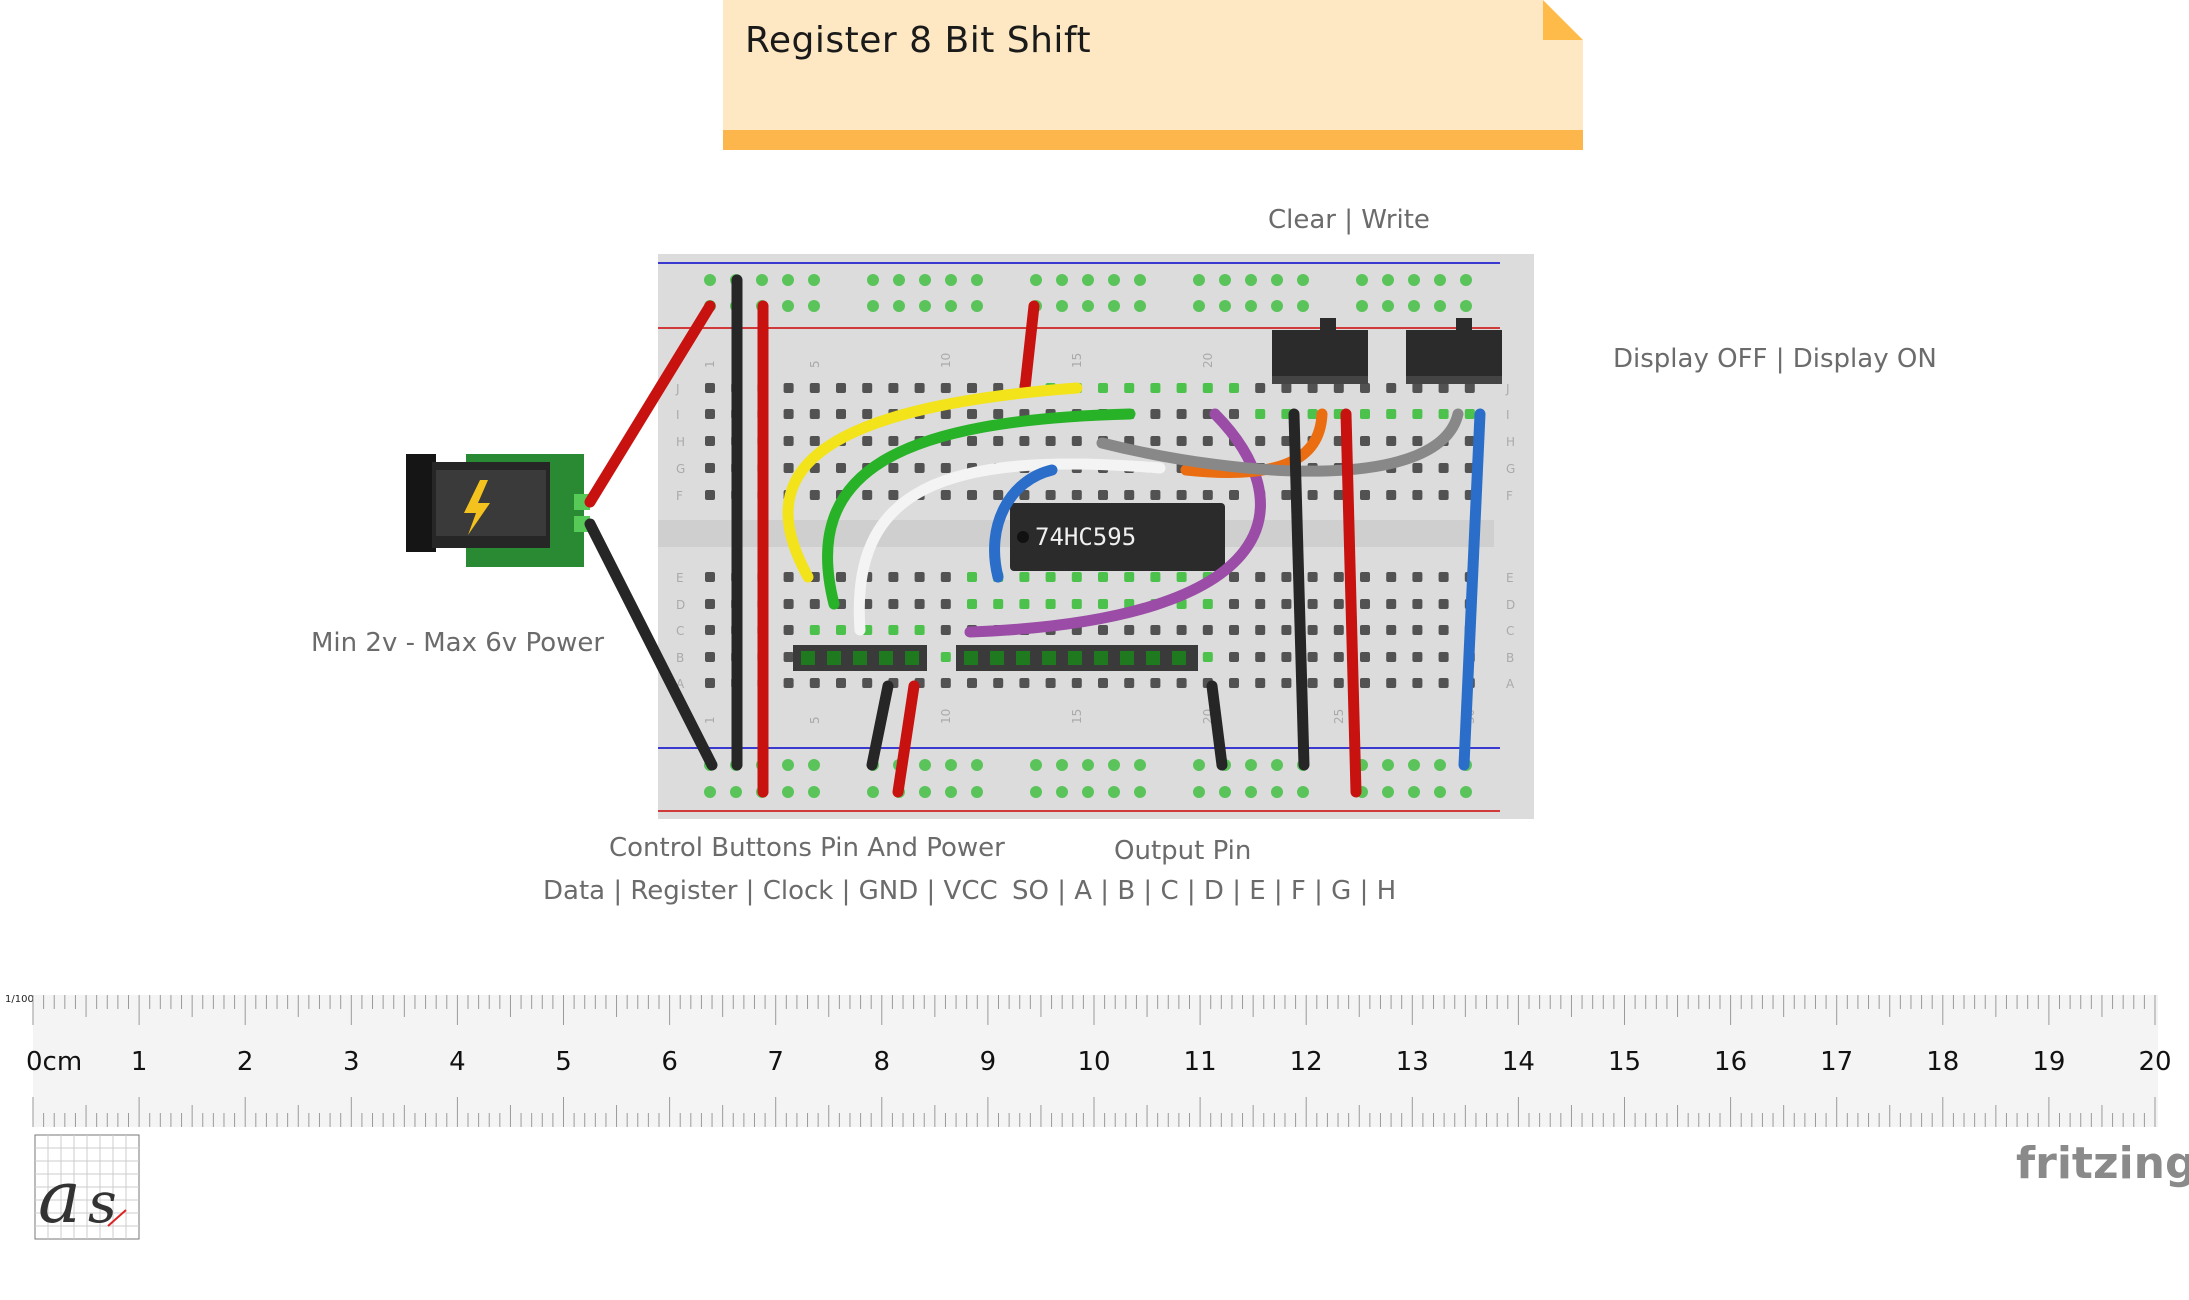 This screenshot has width=2189, height=1300. What do you see at coordinates (860, 658) in the screenshot?
I see `control-header` at bounding box center [860, 658].